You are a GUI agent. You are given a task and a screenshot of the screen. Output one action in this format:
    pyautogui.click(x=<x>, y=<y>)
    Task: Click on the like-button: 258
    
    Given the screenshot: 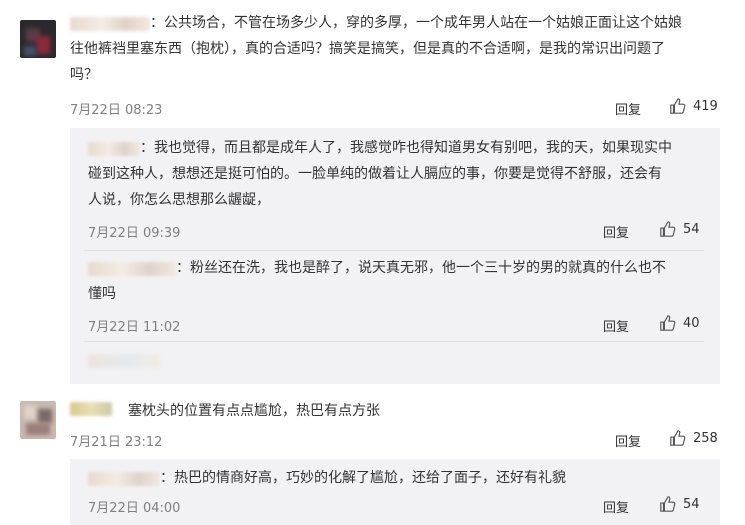 What is the action you would take?
    pyautogui.click(x=693, y=438)
    